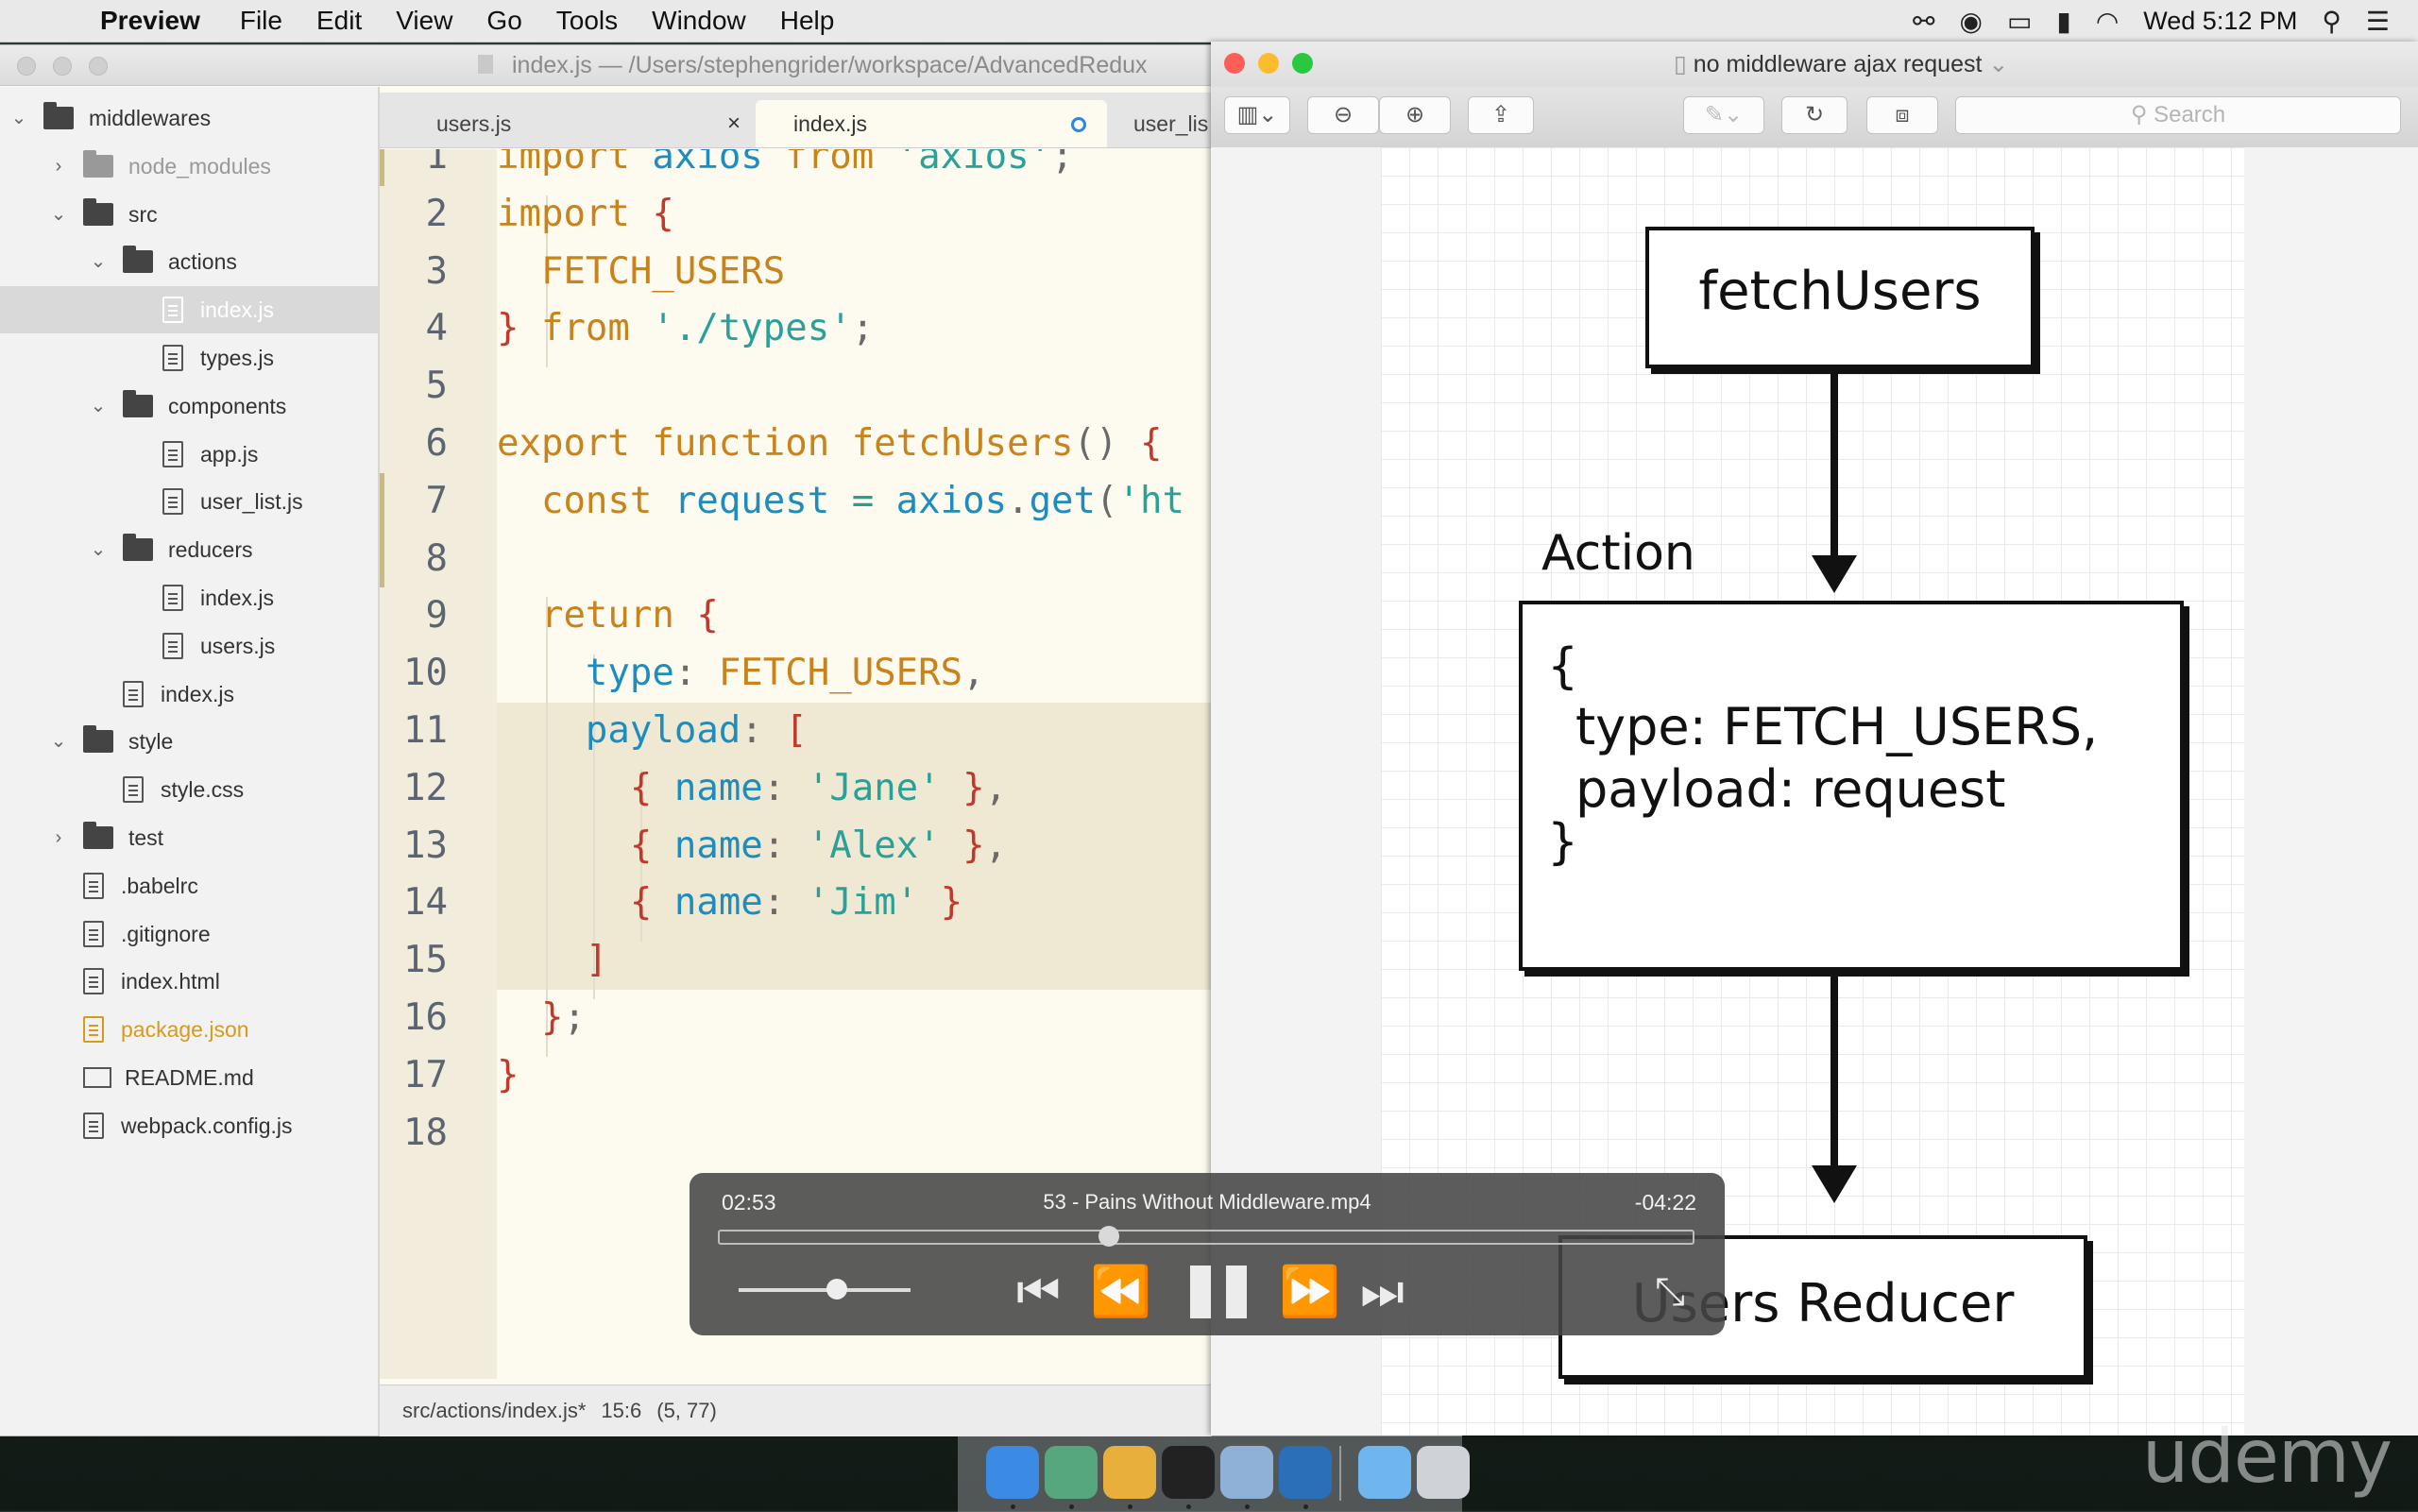 Image resolution: width=2418 pixels, height=1512 pixels. Describe the element at coordinates (825, 1290) in the screenshot. I see `volume-slider` at that location.